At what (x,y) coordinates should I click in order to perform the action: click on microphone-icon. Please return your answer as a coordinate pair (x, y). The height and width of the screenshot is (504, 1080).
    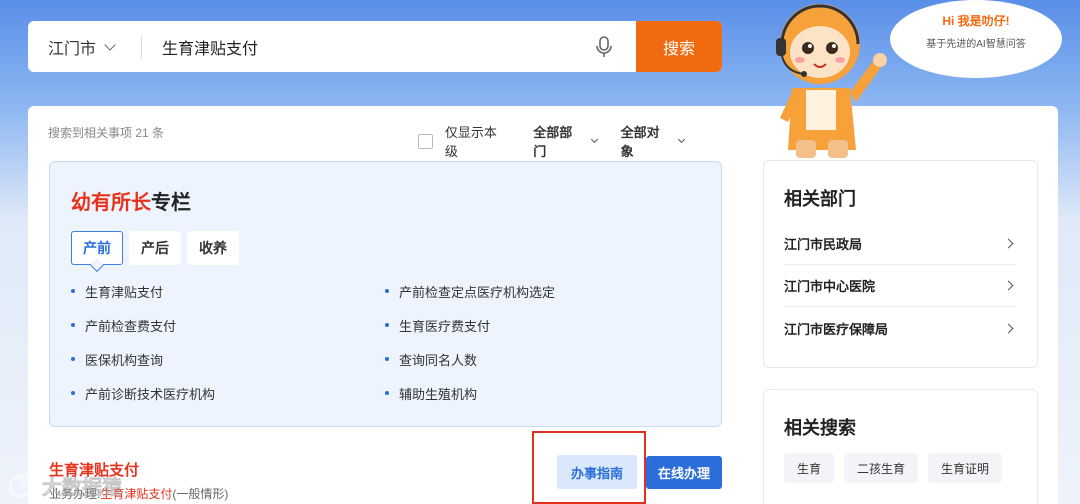
    Looking at the image, I should click on (604, 46).